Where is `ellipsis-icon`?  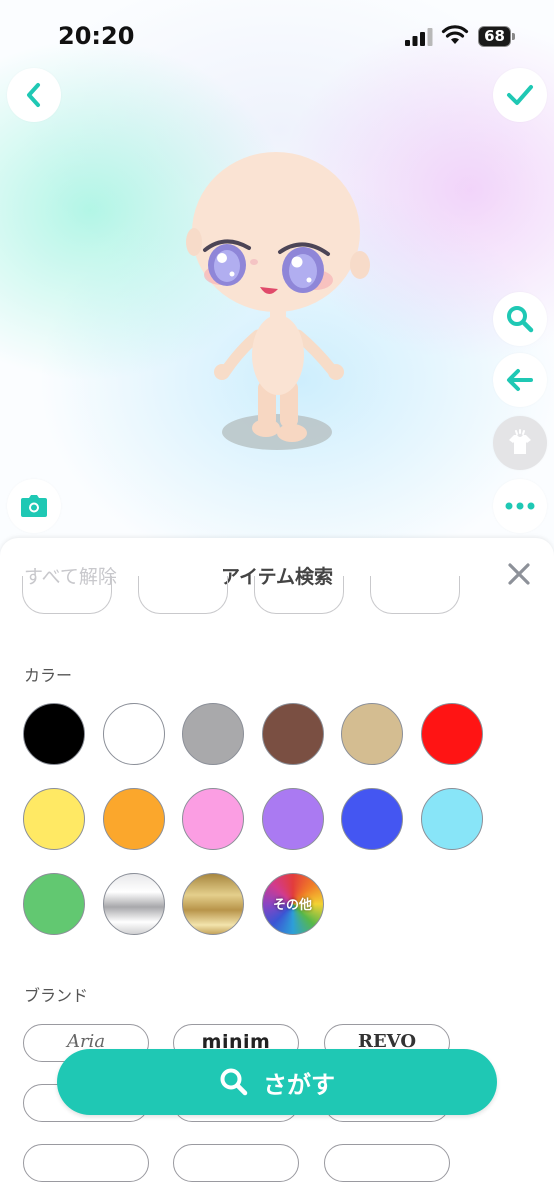
ellipsis-icon is located at coordinates (520, 506).